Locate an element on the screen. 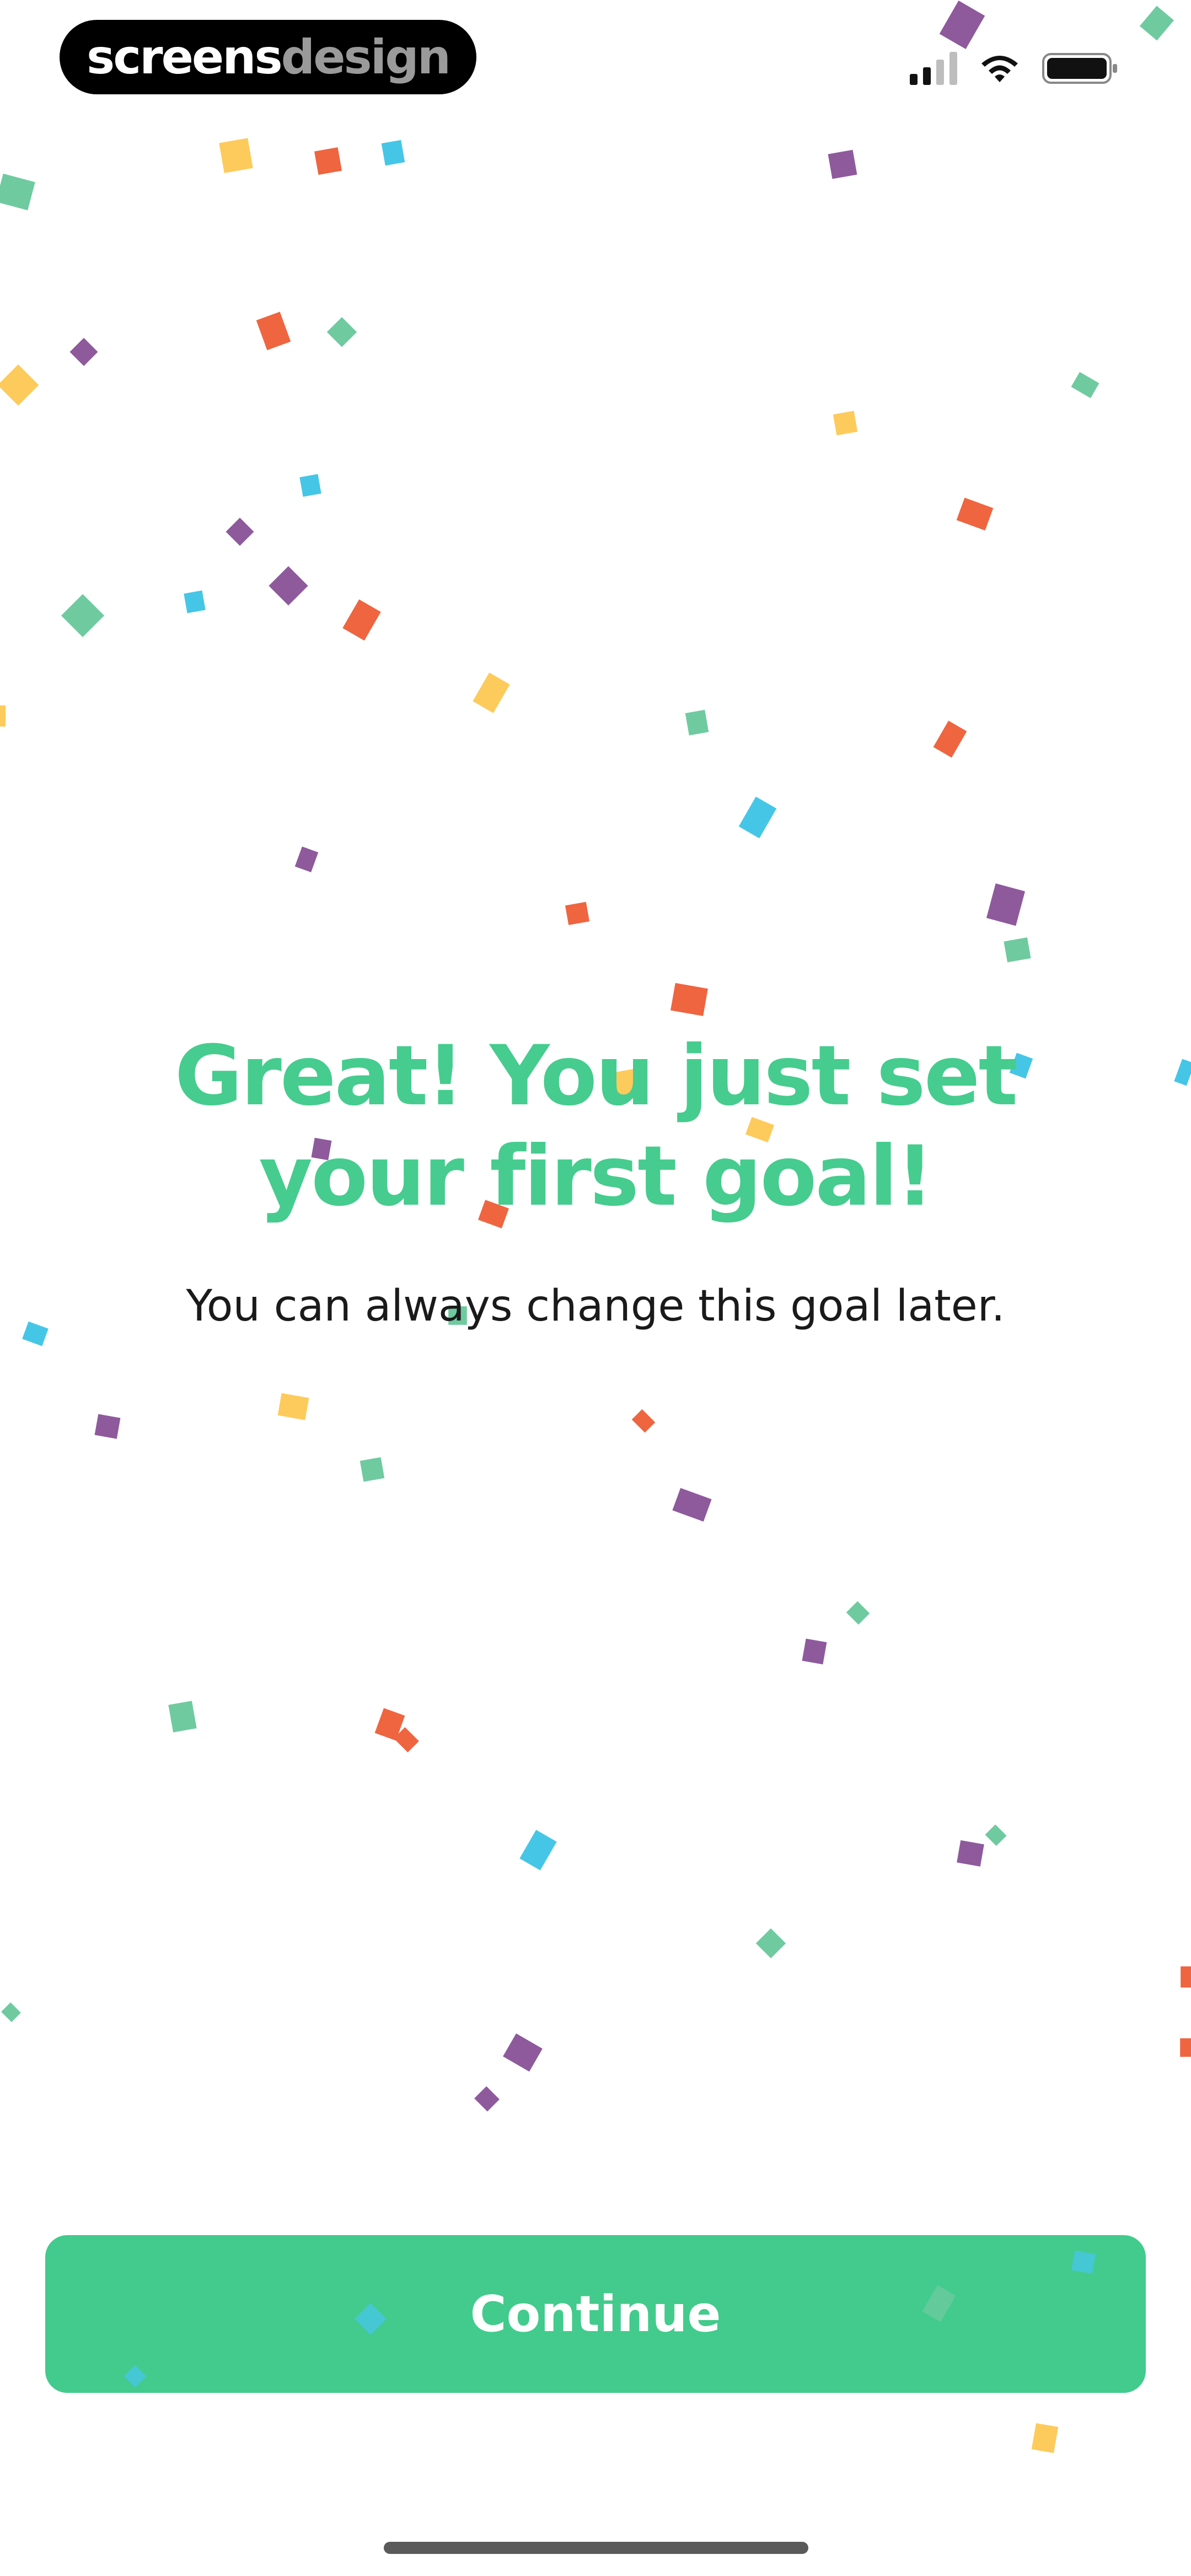 The image size is (1191, 2576). cellular-signal-icon is located at coordinates (933, 68).